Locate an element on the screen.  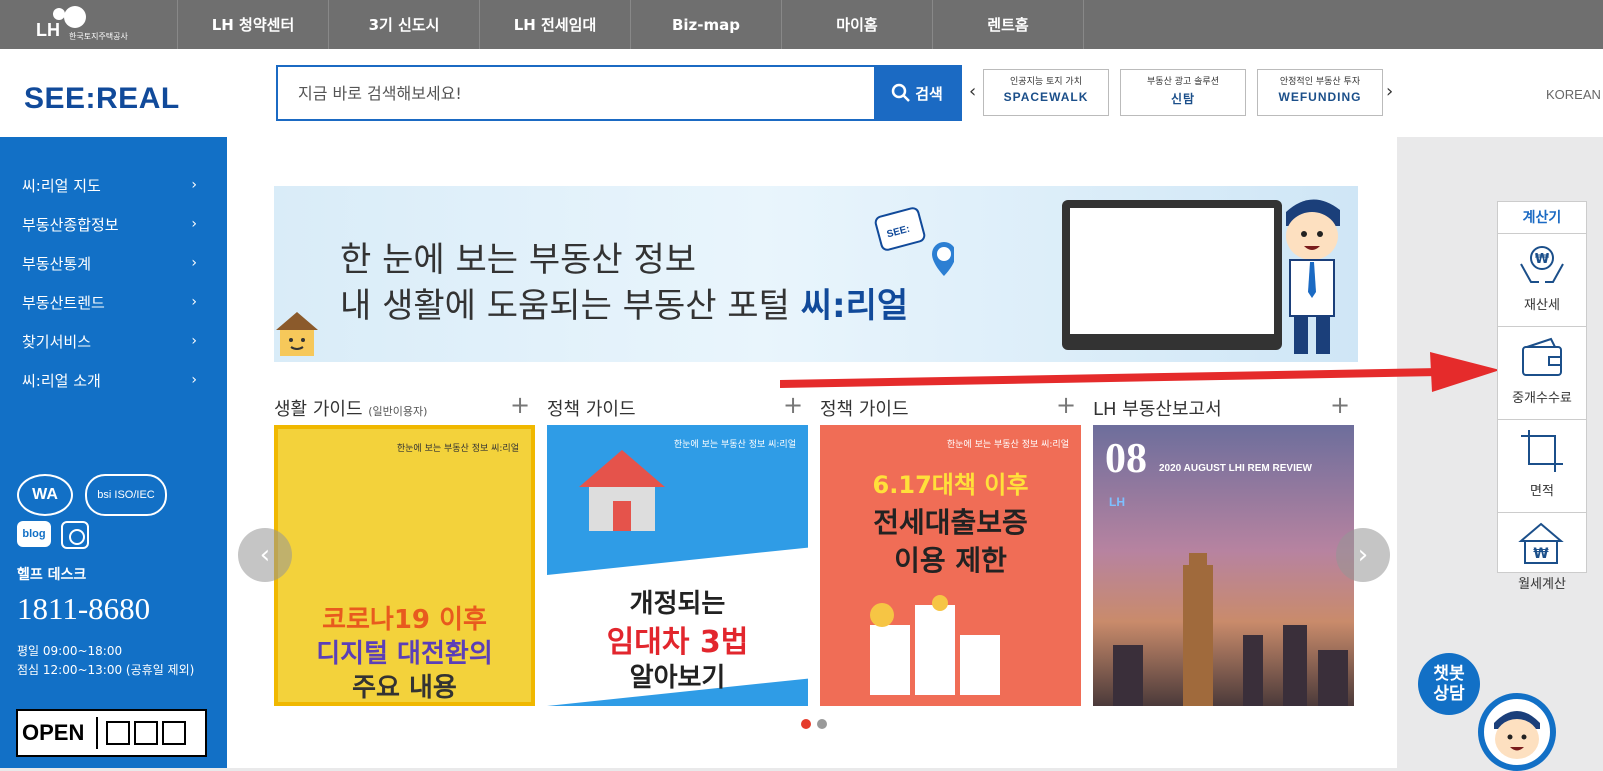
license-noncommercial-icon is located at coordinates (146, 733).